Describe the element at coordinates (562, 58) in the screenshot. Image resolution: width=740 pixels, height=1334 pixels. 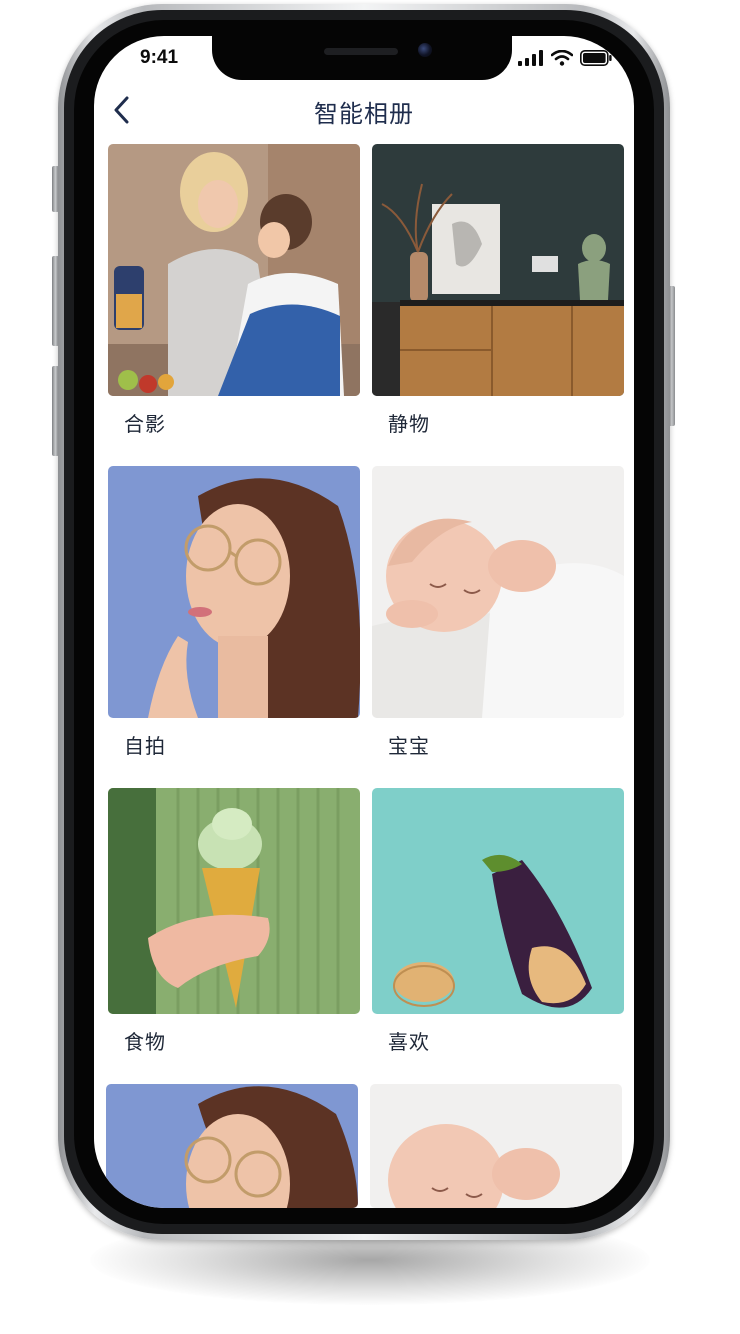
I see `wifi-icon` at that location.